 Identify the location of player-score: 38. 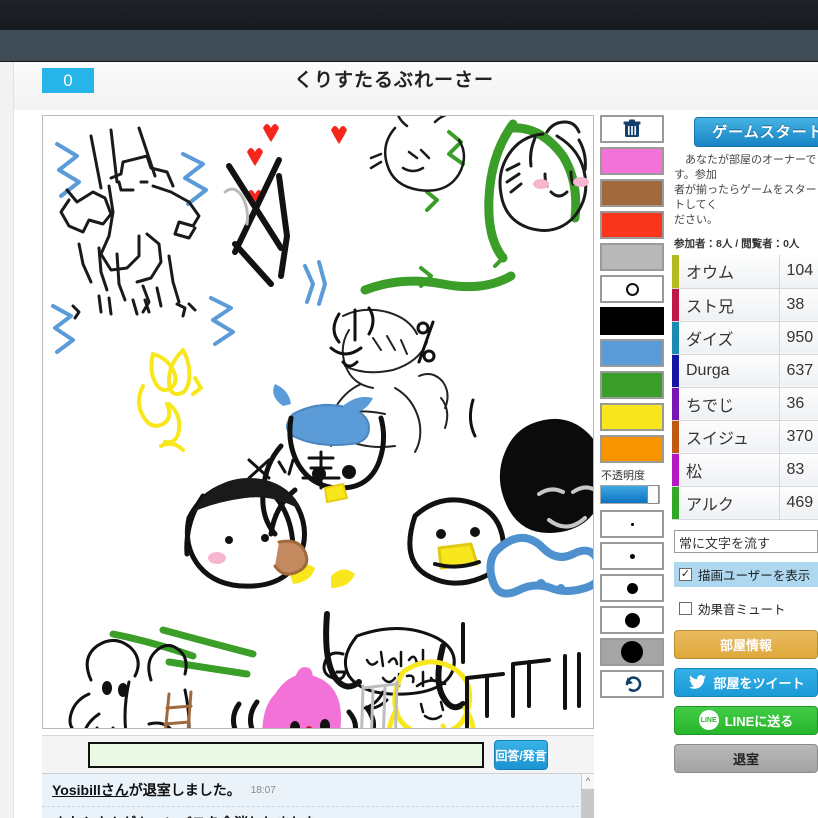
(798, 305).